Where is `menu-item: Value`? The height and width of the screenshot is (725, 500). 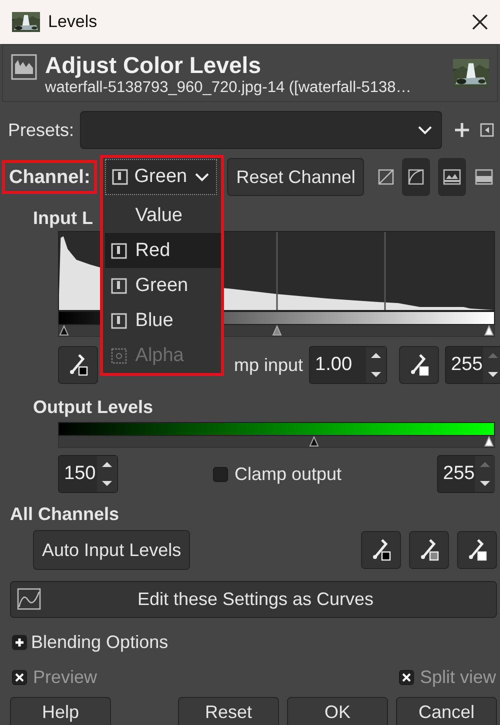
menu-item: Value is located at coordinates (163, 215).